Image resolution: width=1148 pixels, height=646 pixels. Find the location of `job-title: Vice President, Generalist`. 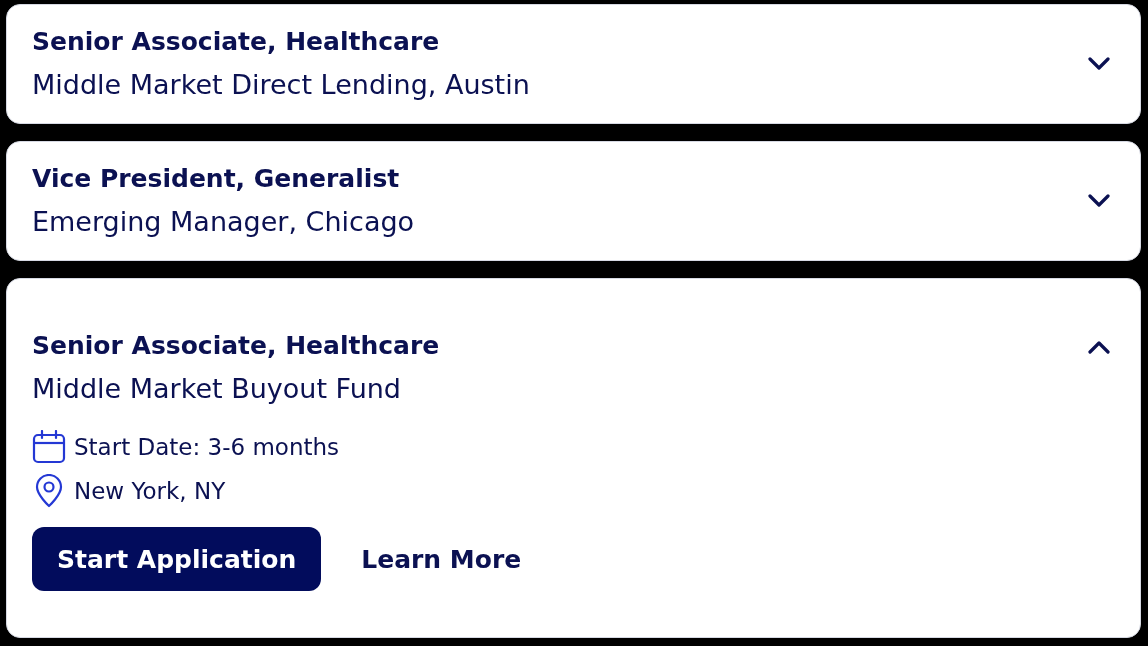

job-title: Vice President, Generalist is located at coordinates (216, 179).